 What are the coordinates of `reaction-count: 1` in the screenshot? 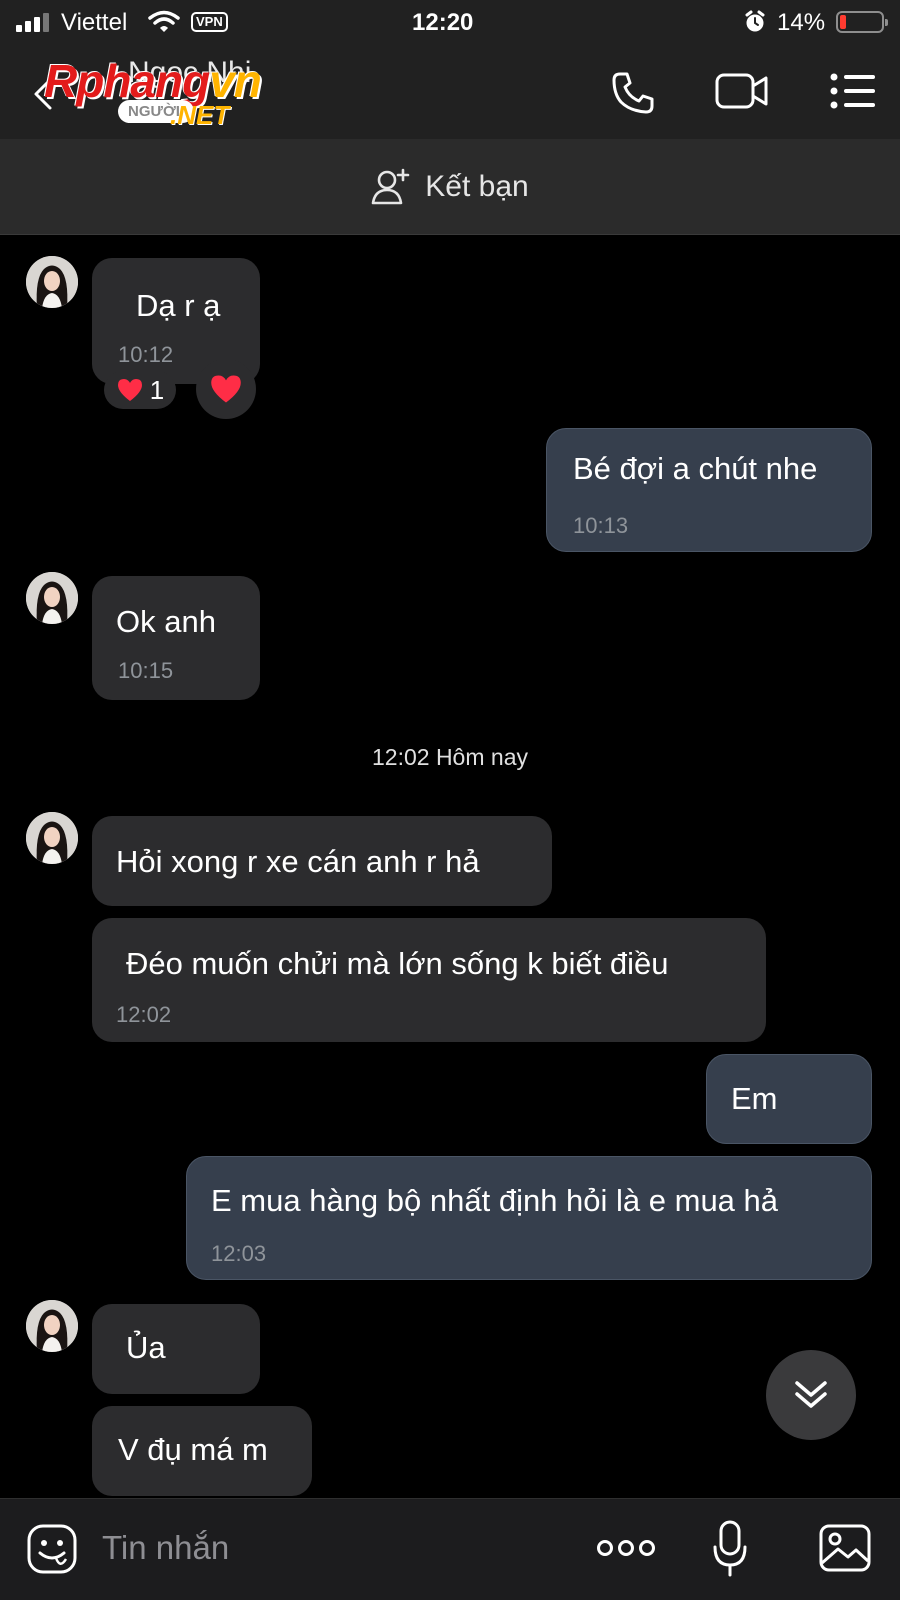 It's located at (140, 390).